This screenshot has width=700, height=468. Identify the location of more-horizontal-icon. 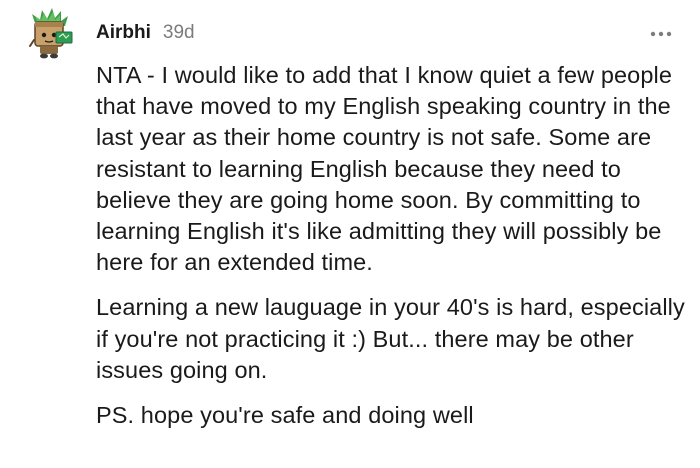
(661, 34).